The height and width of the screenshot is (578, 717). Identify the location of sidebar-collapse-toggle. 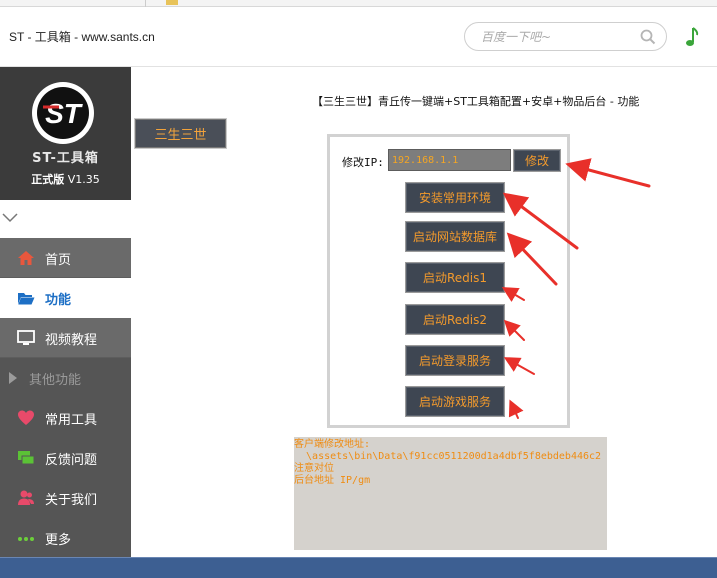
(65, 219).